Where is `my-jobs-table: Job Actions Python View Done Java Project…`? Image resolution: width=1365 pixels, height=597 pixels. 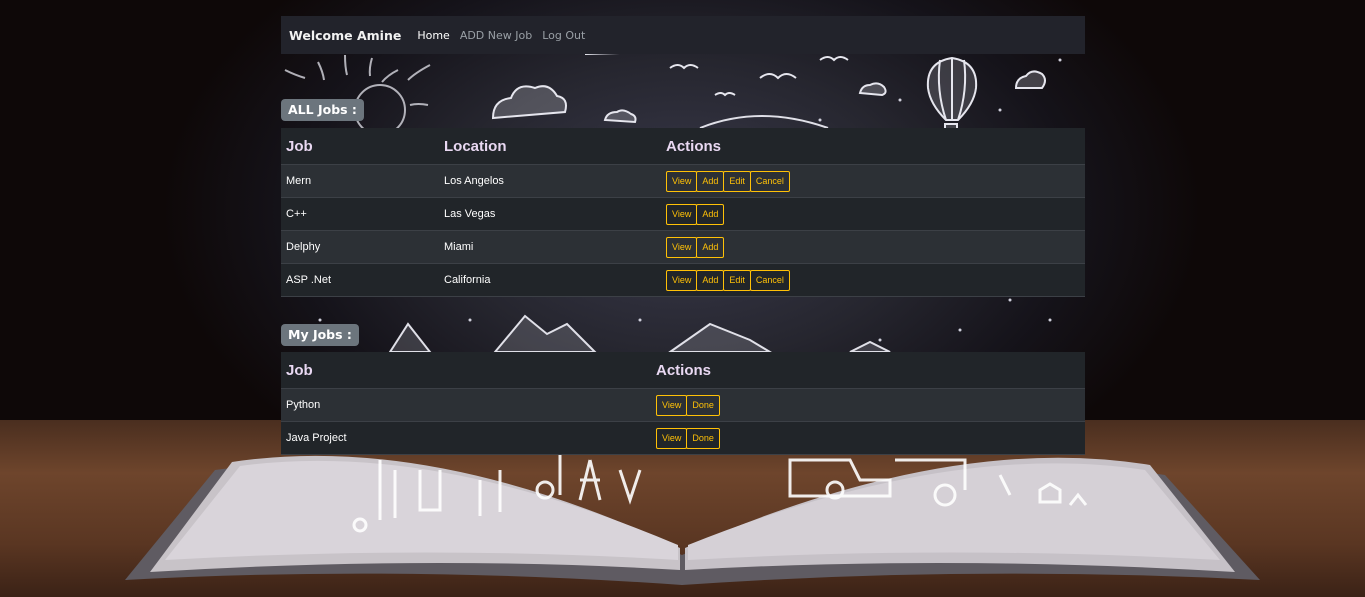 my-jobs-table: Job Actions Python View Done Java Project… is located at coordinates (683, 403).